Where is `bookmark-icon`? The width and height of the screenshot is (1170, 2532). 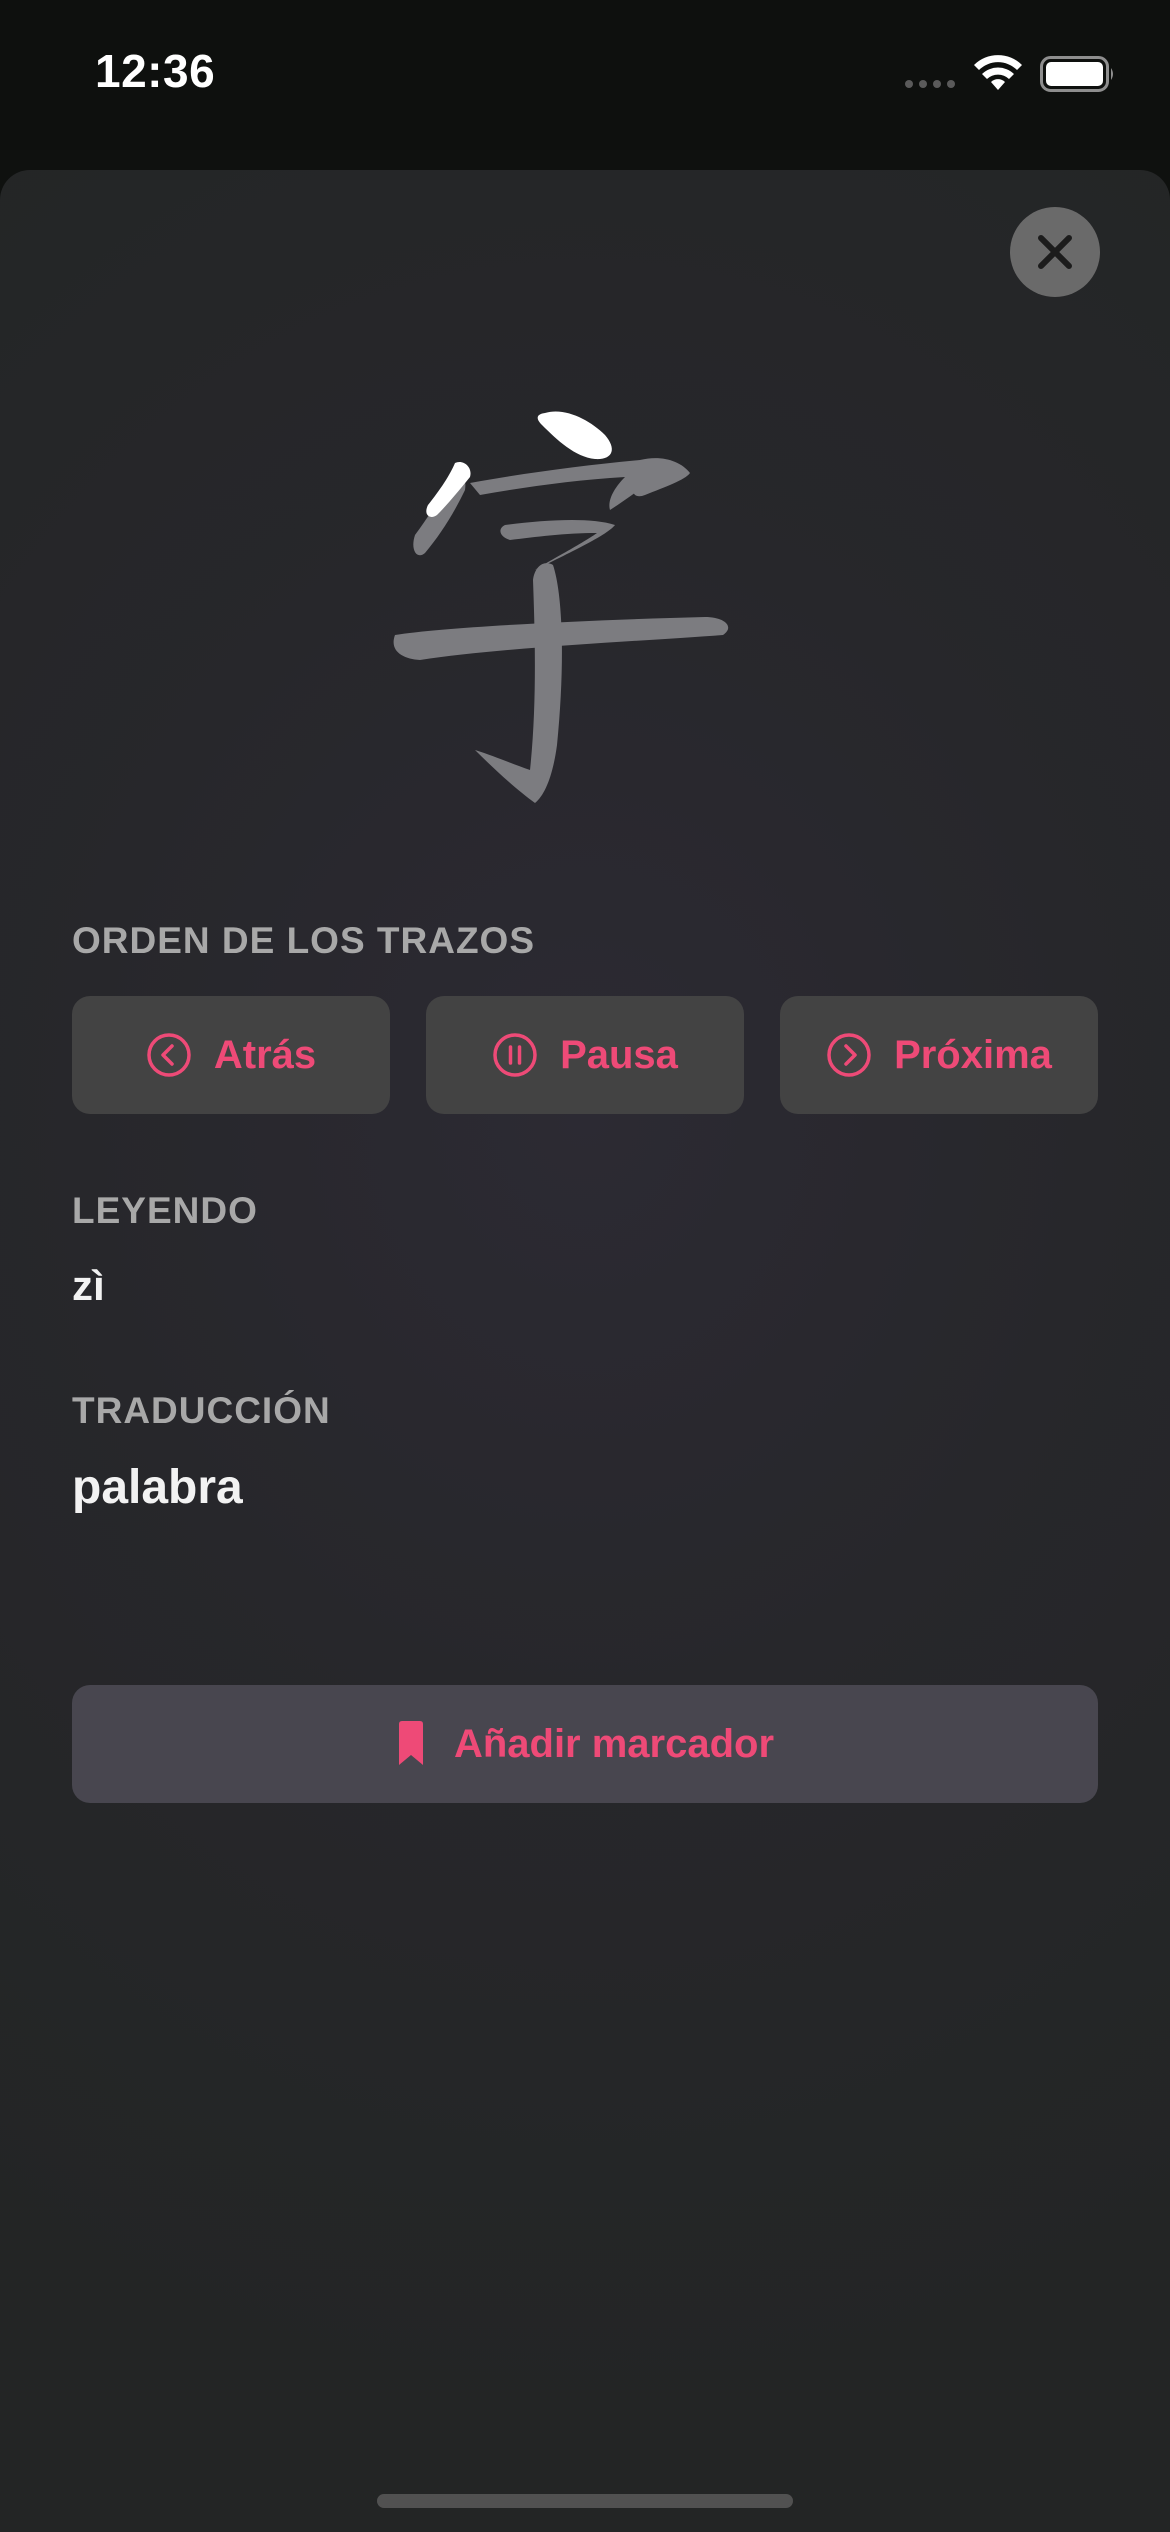 bookmark-icon is located at coordinates (410, 1743).